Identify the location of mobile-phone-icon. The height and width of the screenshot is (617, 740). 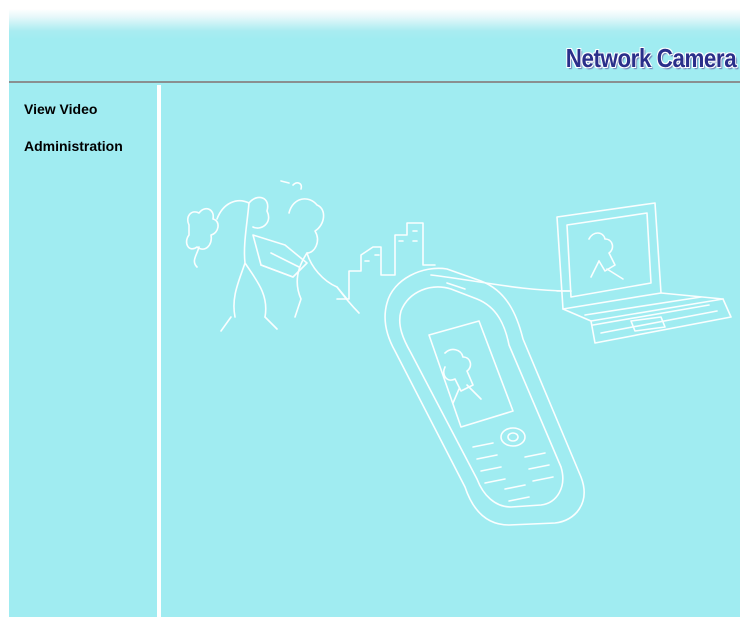
(484, 396).